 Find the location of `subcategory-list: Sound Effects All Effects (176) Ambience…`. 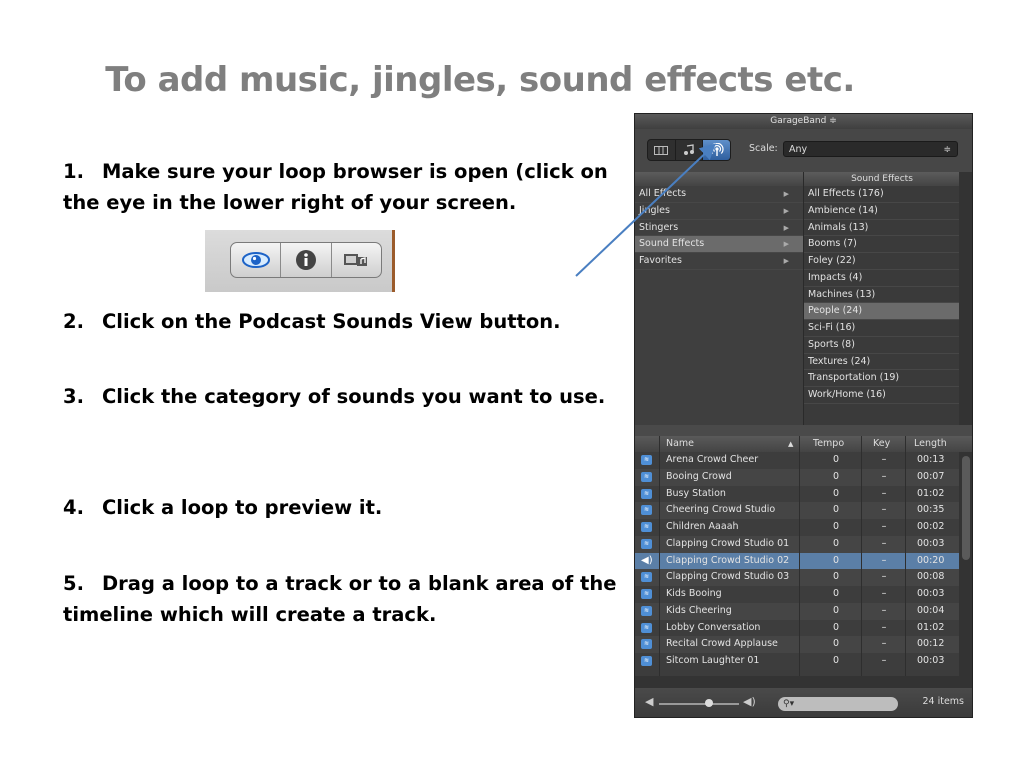

subcategory-list: Sound Effects All Effects (176) Ambience… is located at coordinates (881, 298).